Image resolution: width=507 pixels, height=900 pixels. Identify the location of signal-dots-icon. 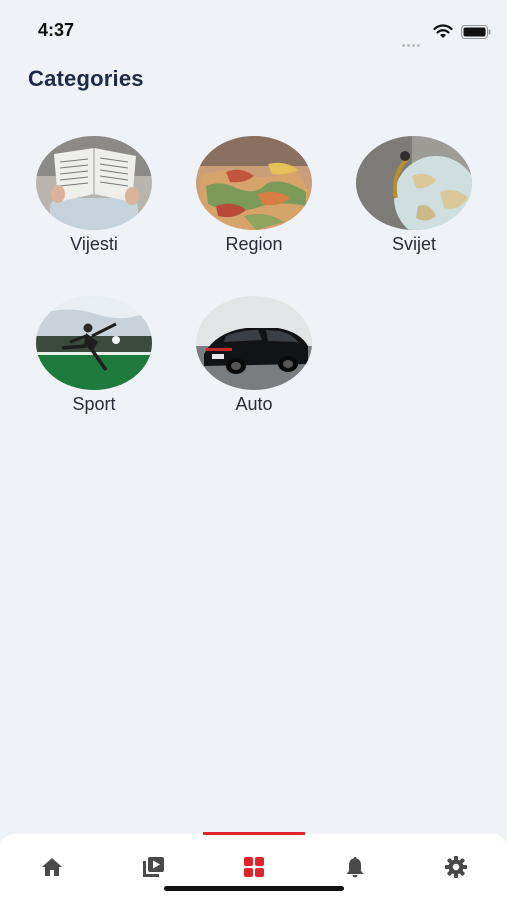
(414, 40).